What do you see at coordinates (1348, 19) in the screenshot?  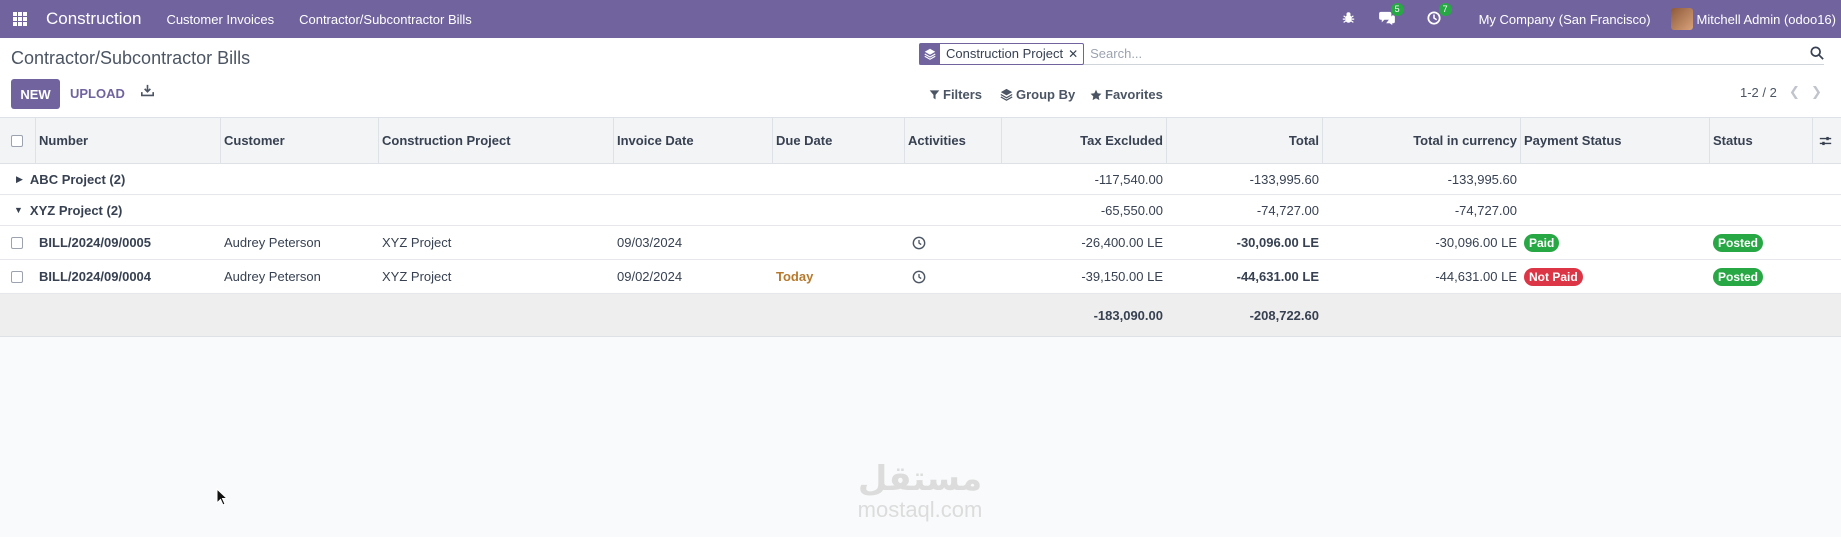 I see `bug-icon` at bounding box center [1348, 19].